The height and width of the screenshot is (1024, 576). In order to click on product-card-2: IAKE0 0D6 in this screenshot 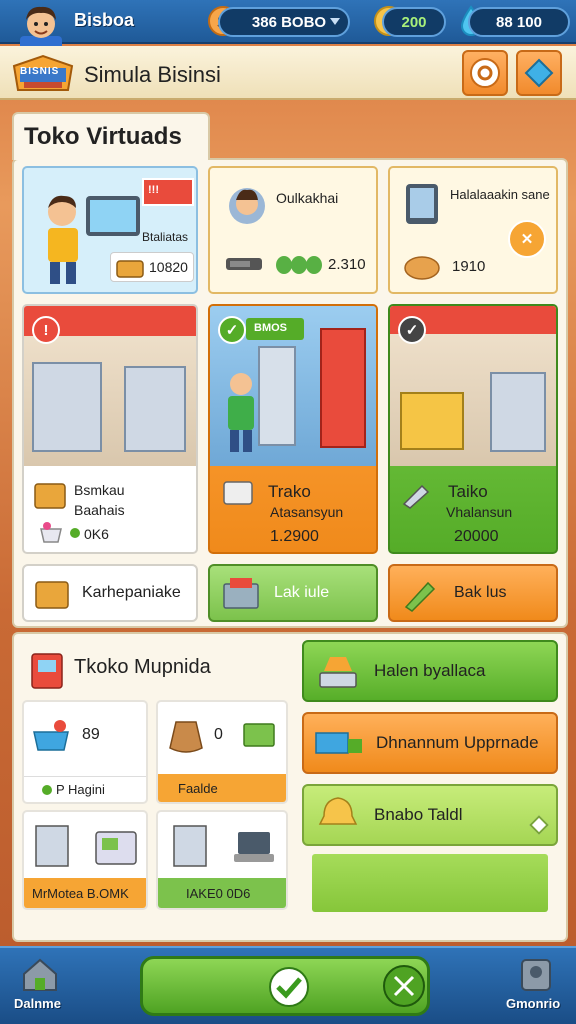, I will do `click(222, 860)`.